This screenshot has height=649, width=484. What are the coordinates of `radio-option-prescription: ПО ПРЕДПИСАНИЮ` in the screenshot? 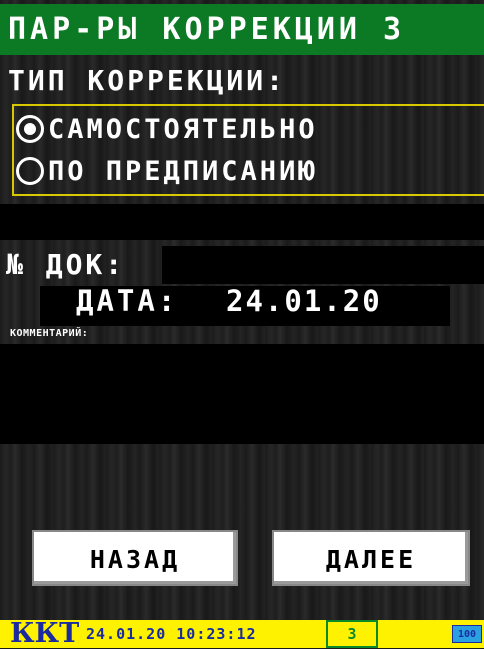 It's located at (167, 171).